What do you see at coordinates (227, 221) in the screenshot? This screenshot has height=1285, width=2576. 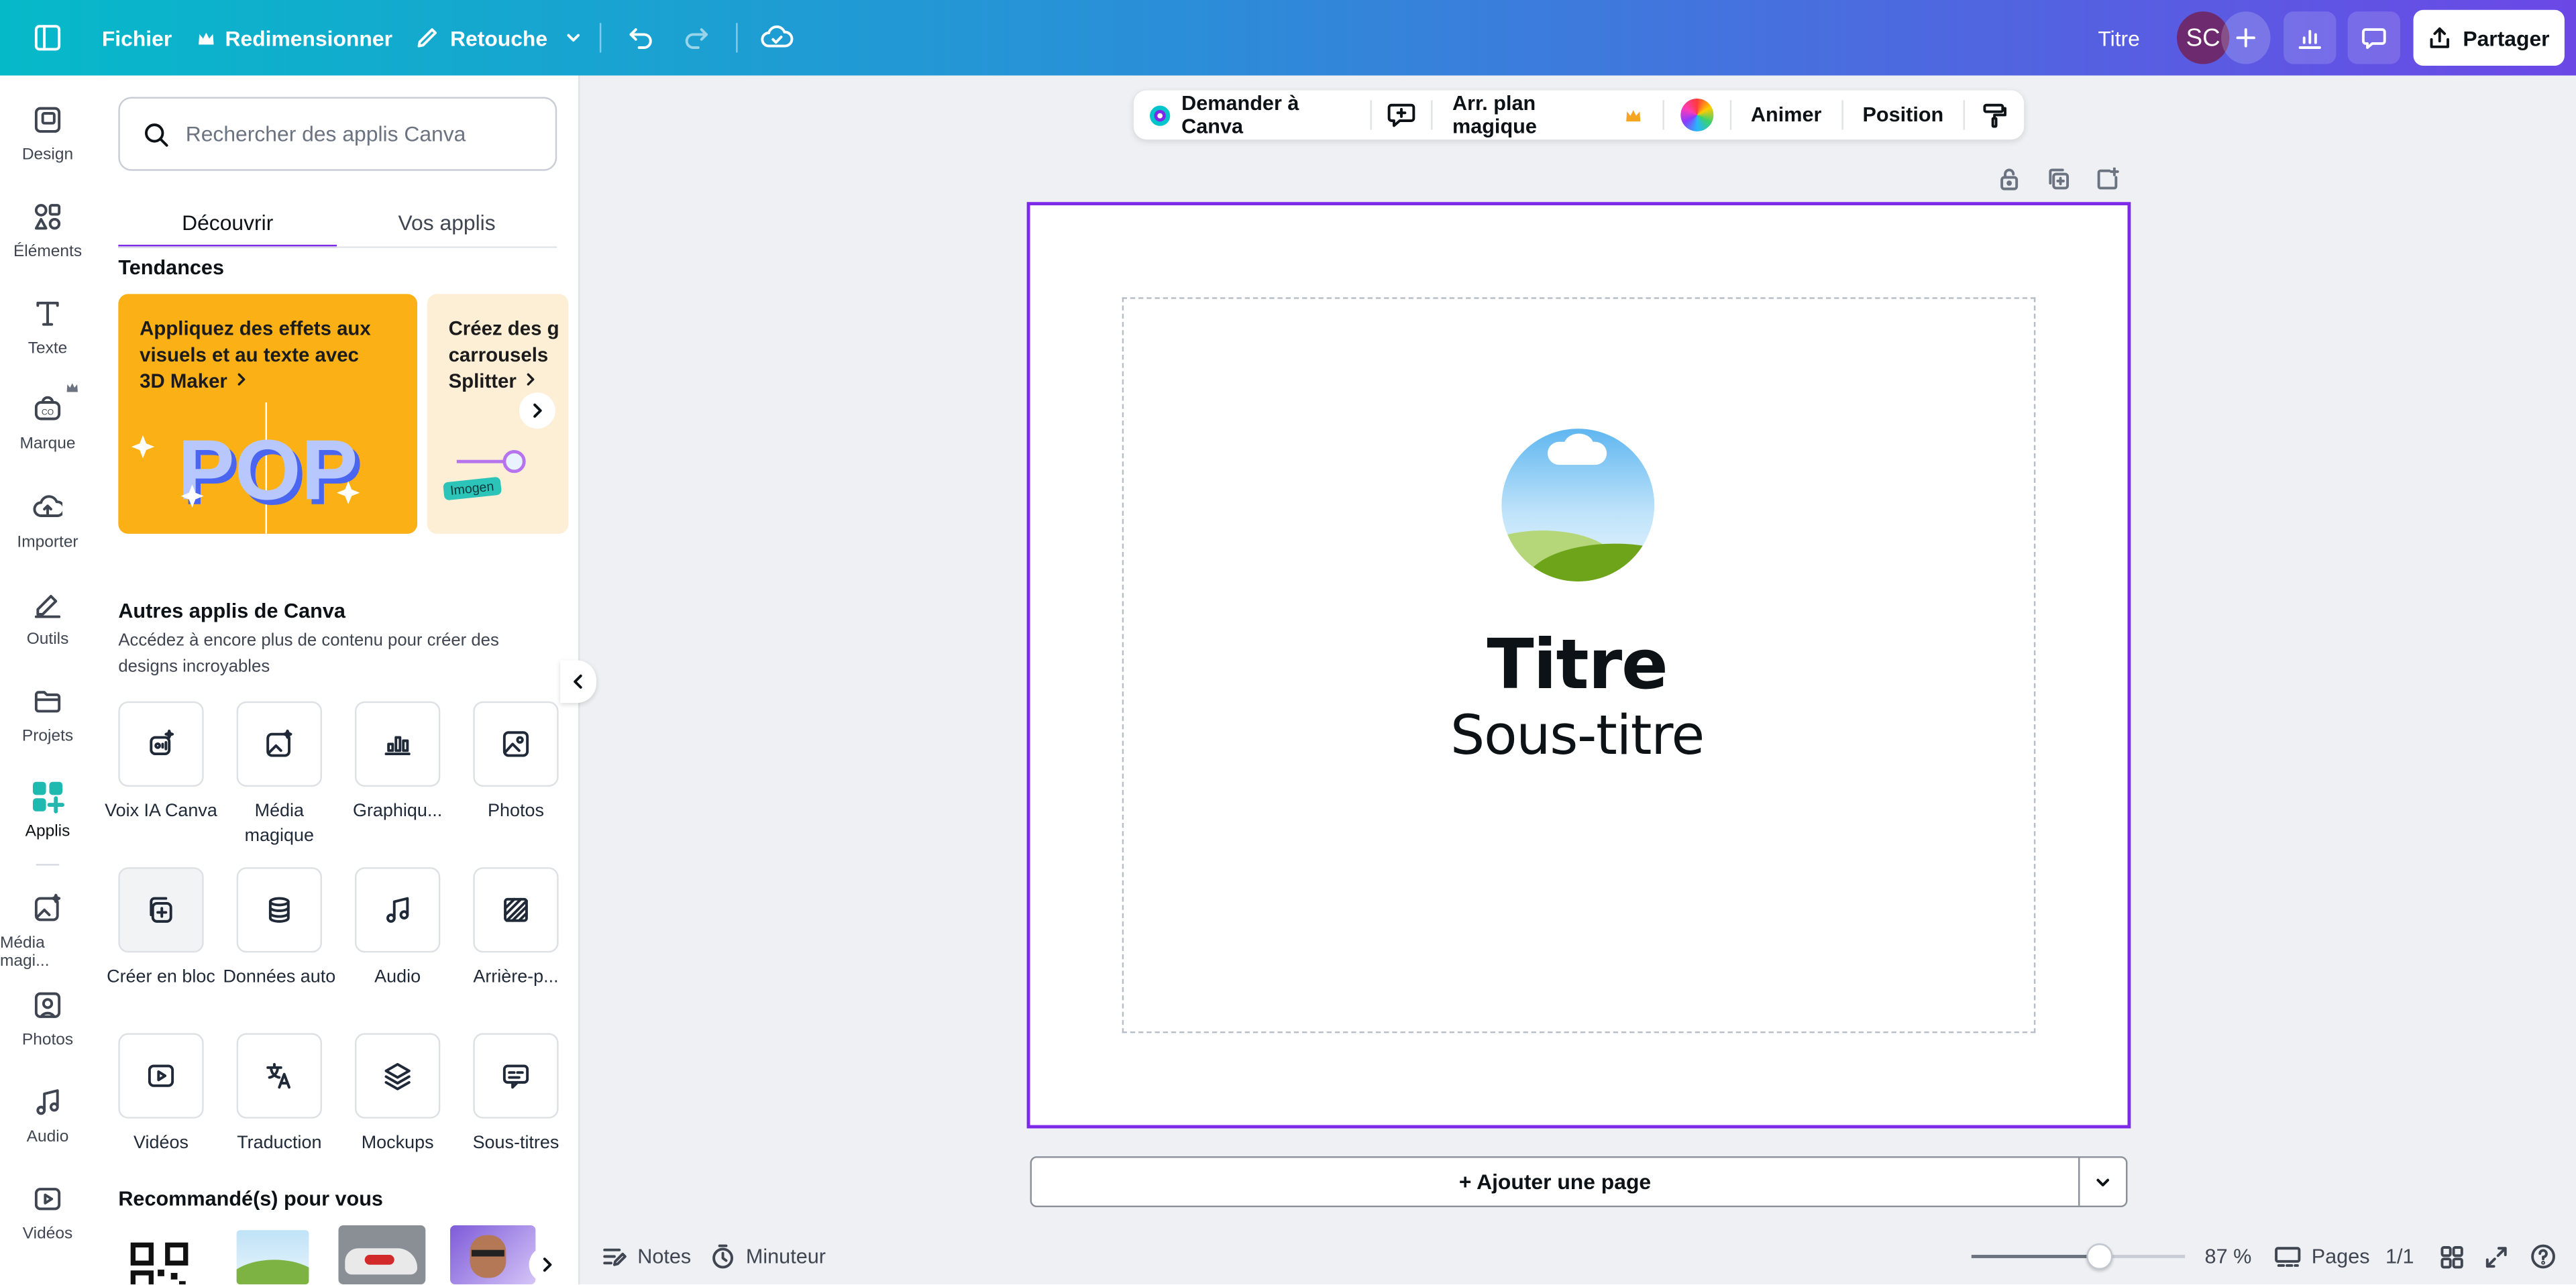 I see `tab-discover: Découvrir` at bounding box center [227, 221].